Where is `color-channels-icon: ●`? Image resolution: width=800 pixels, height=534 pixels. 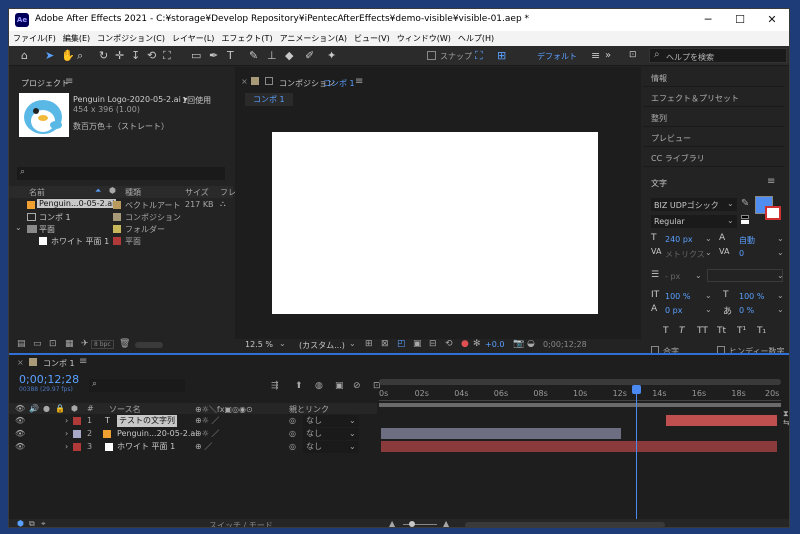 color-channels-icon: ● is located at coordinates (465, 344).